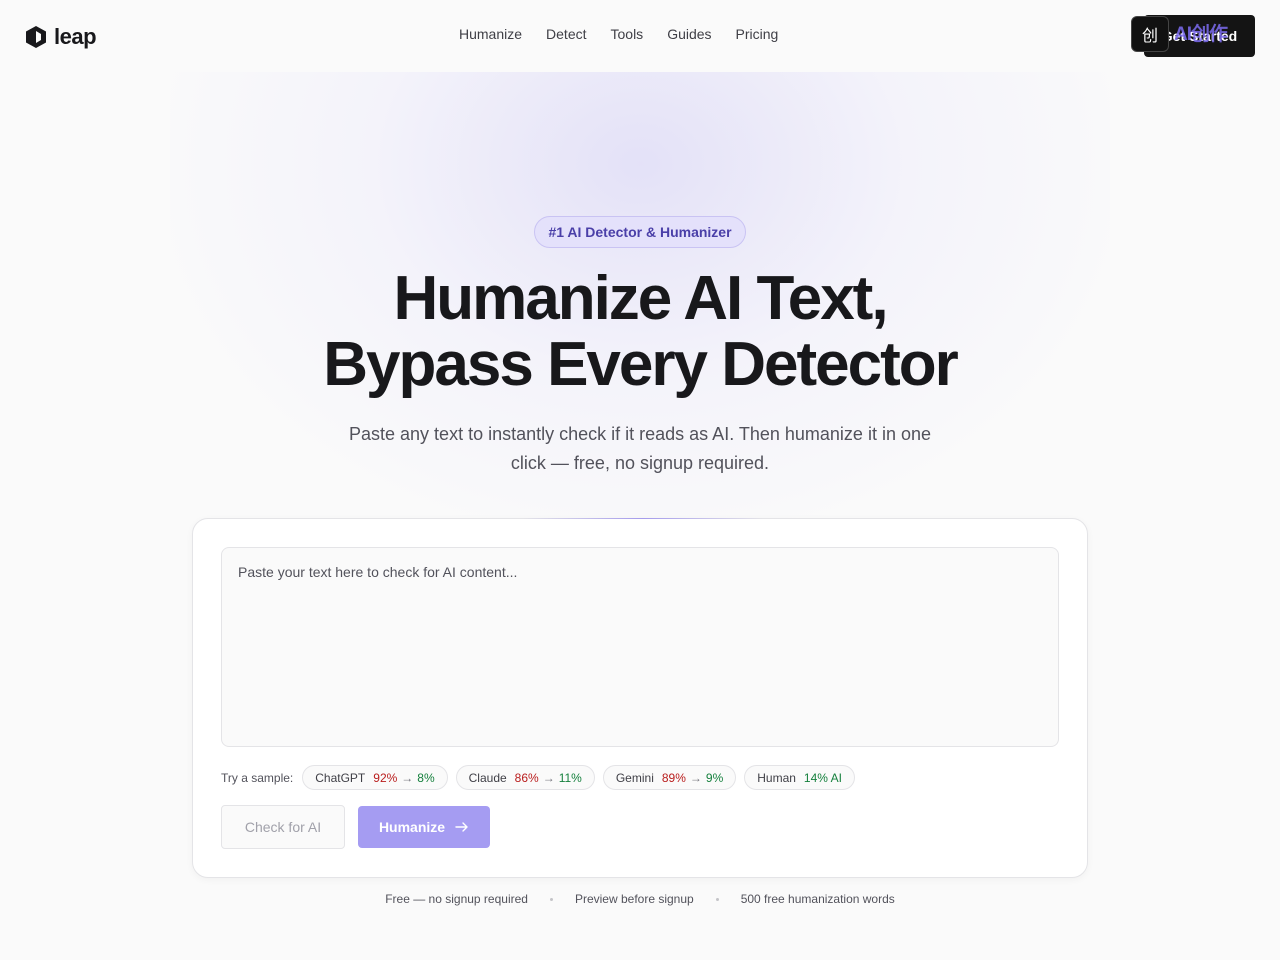 This screenshot has height=960, width=1280. Describe the element at coordinates (340, 777) in the screenshot. I see `sample-name: ChatGPT` at that location.